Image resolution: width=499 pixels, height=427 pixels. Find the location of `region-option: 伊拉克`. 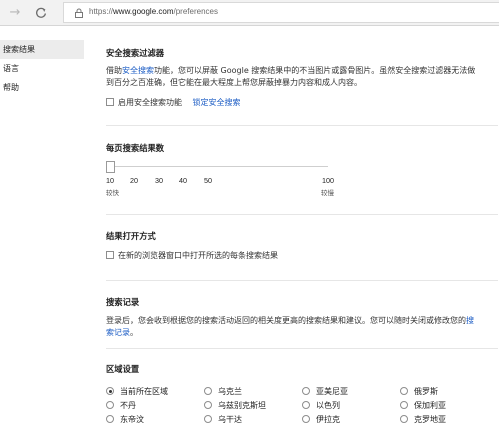

region-option: 伊拉克 is located at coordinates (321, 419).